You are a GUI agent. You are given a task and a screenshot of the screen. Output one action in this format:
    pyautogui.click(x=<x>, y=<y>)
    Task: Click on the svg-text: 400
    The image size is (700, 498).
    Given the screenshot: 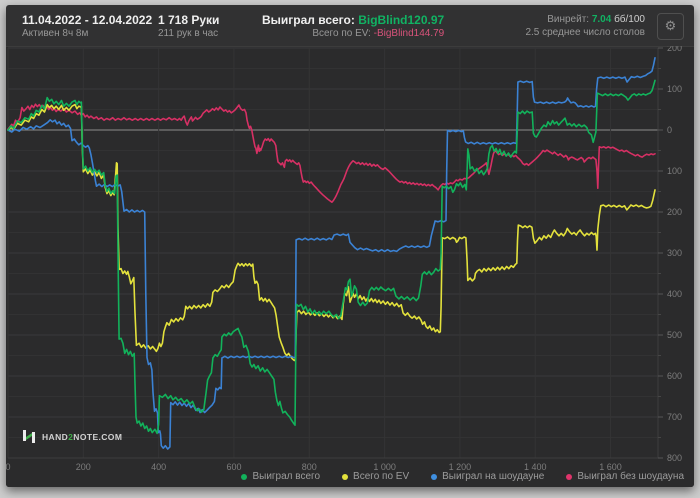 What is the action you would take?
    pyautogui.click(x=674, y=294)
    